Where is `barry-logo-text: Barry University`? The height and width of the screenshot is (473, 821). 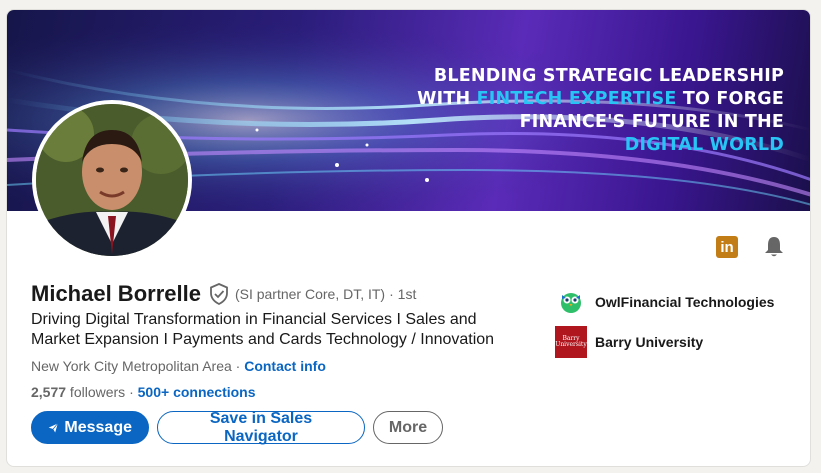
barry-logo-text: Barry University is located at coordinates (571, 342).